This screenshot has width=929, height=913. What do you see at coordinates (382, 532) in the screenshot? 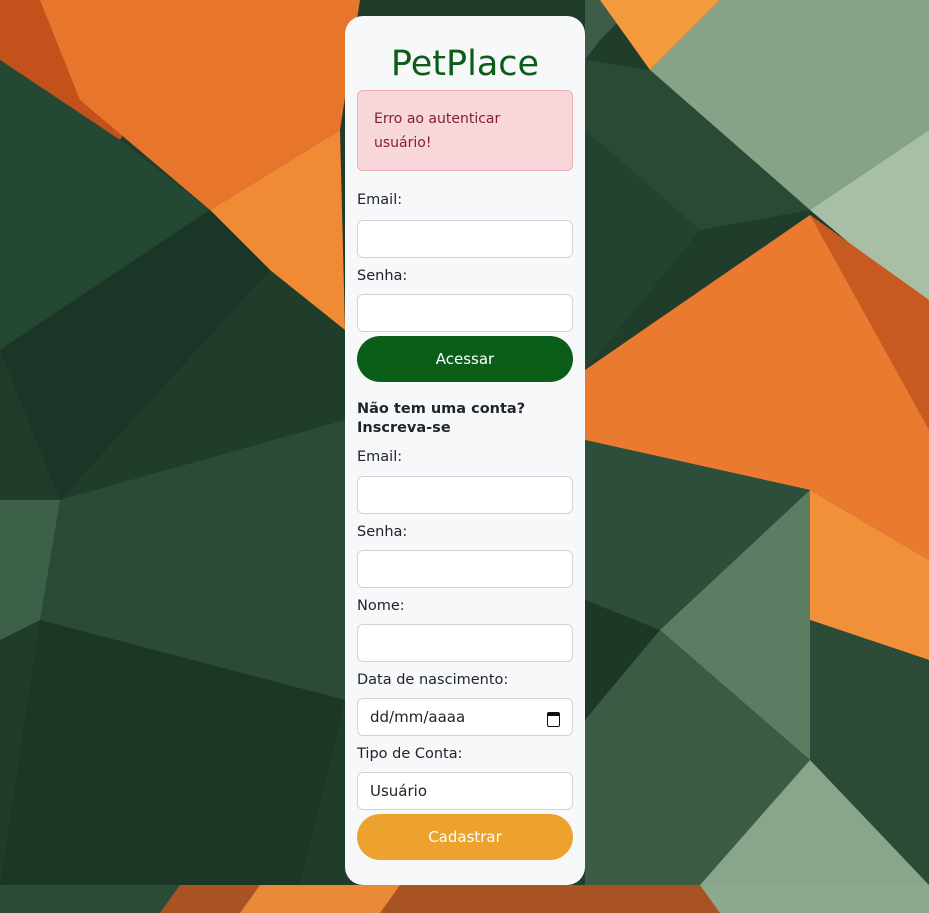
I see `signup-password-label: Senha:` at bounding box center [382, 532].